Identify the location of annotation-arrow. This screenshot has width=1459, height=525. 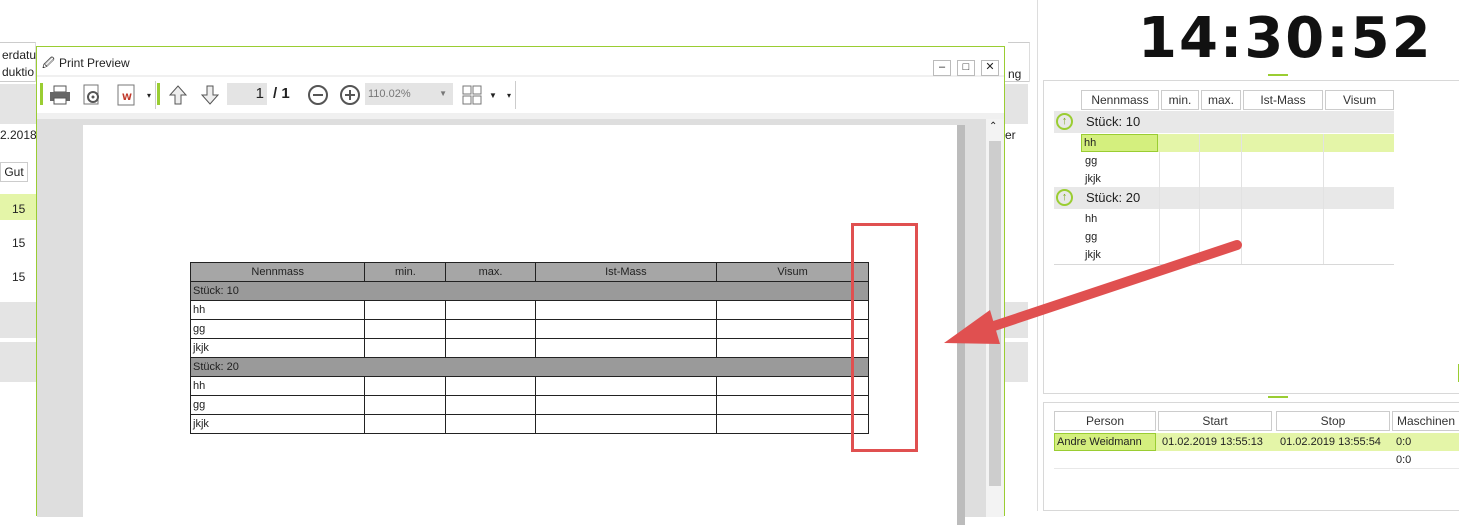
(1093, 292).